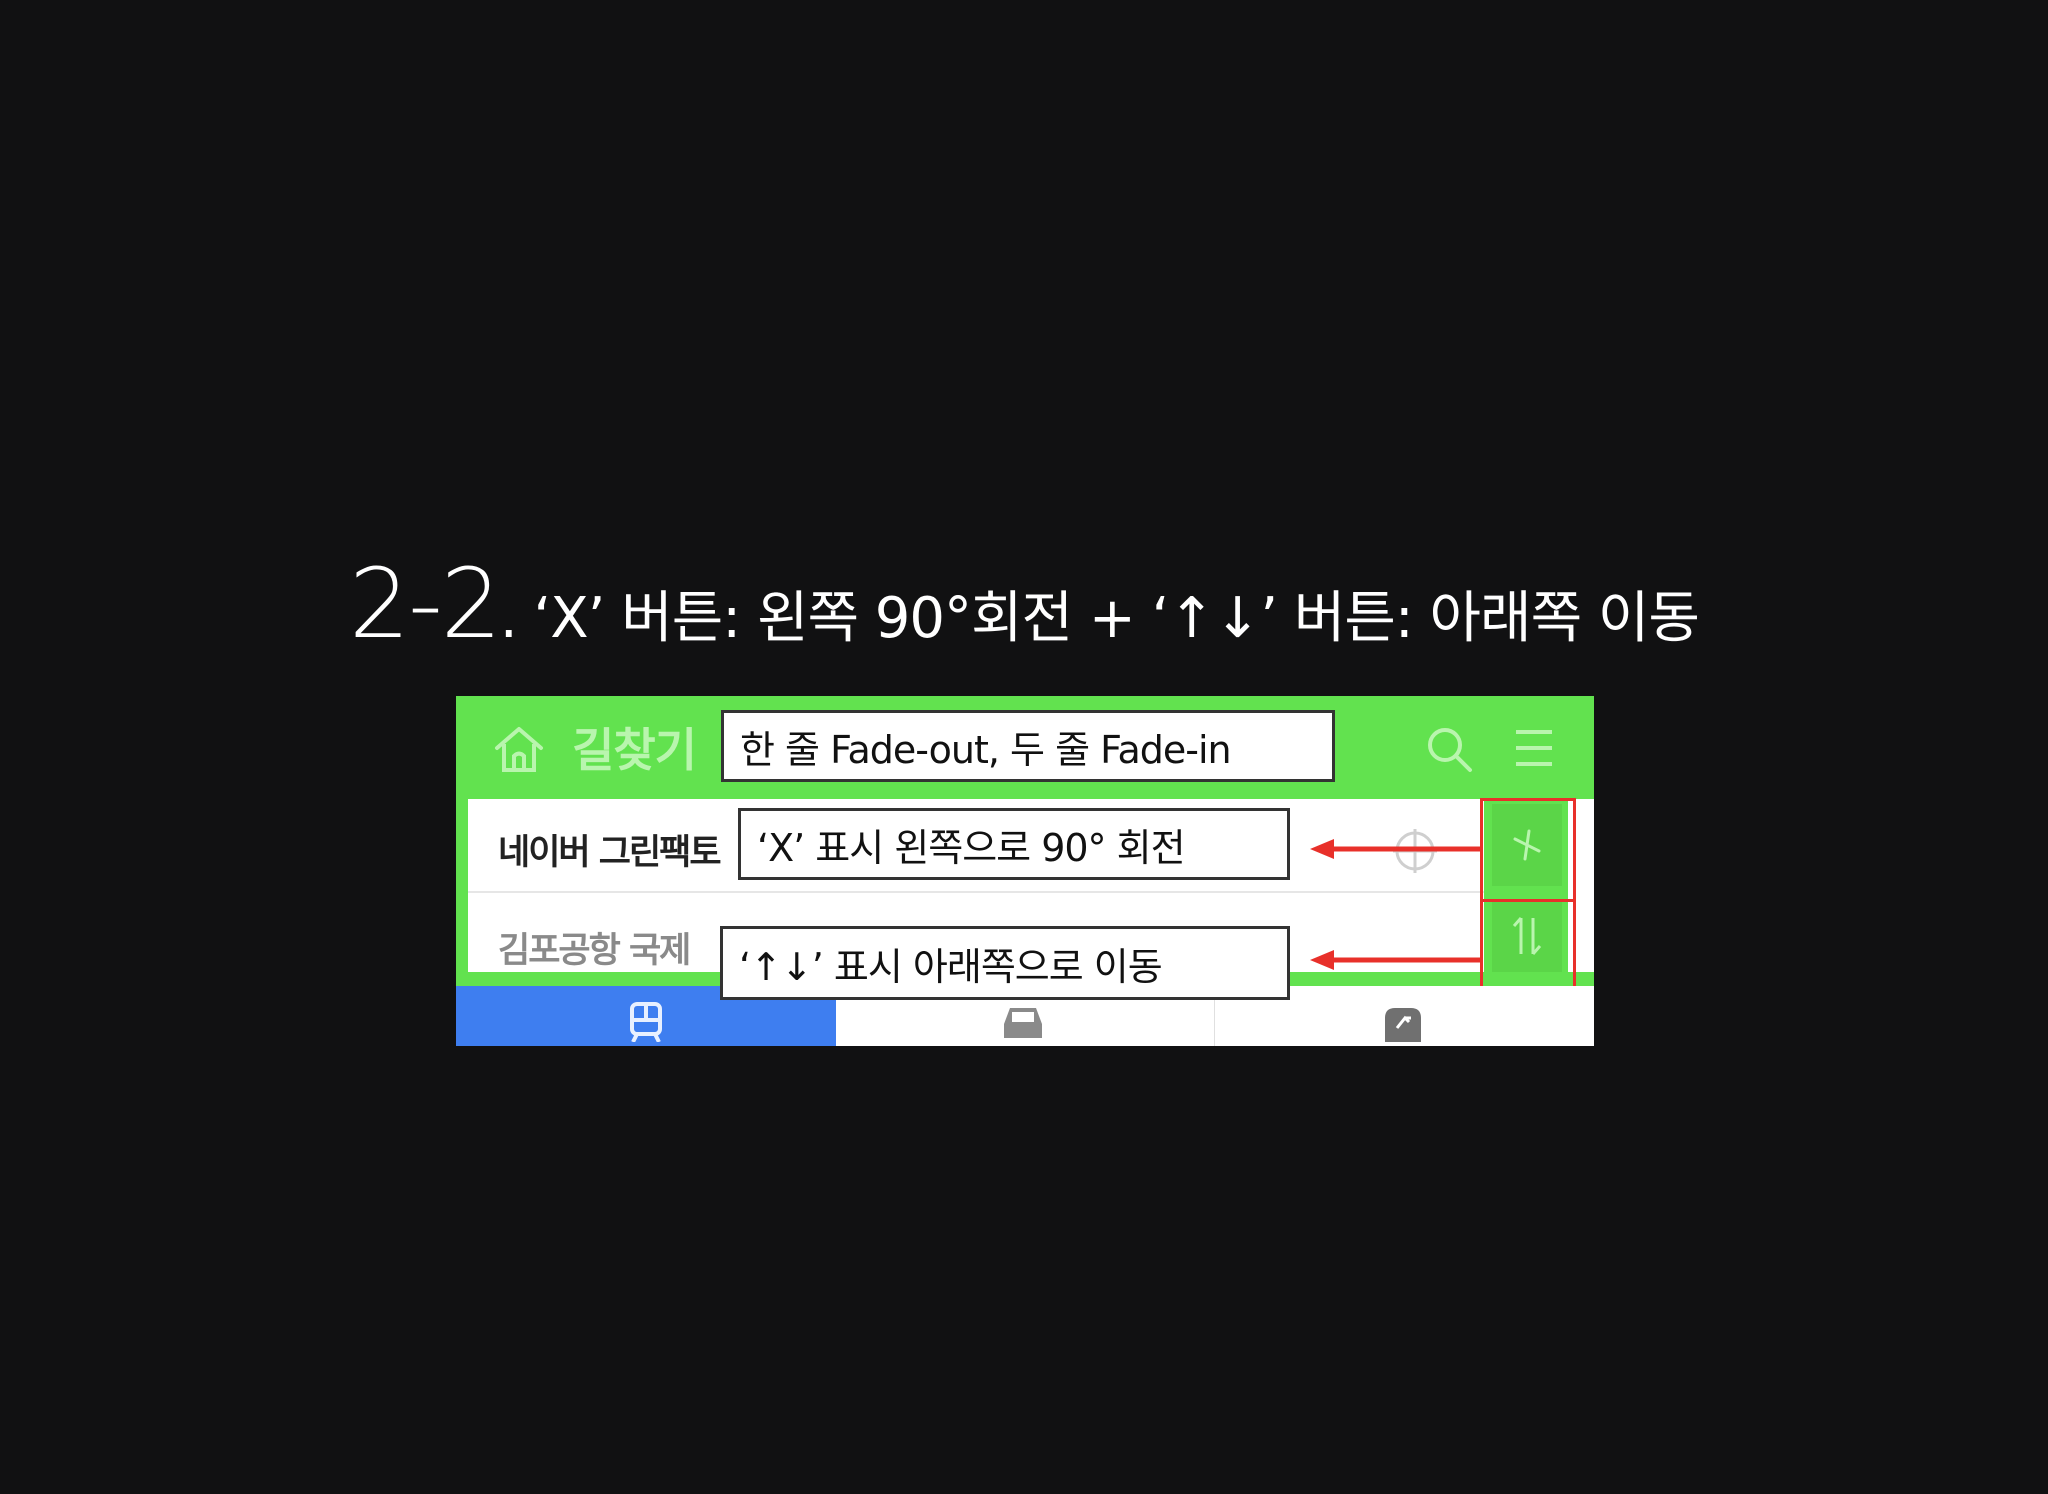 The image size is (2048, 1494). Describe the element at coordinates (1023, 1023) in the screenshot. I see `car-icon` at that location.